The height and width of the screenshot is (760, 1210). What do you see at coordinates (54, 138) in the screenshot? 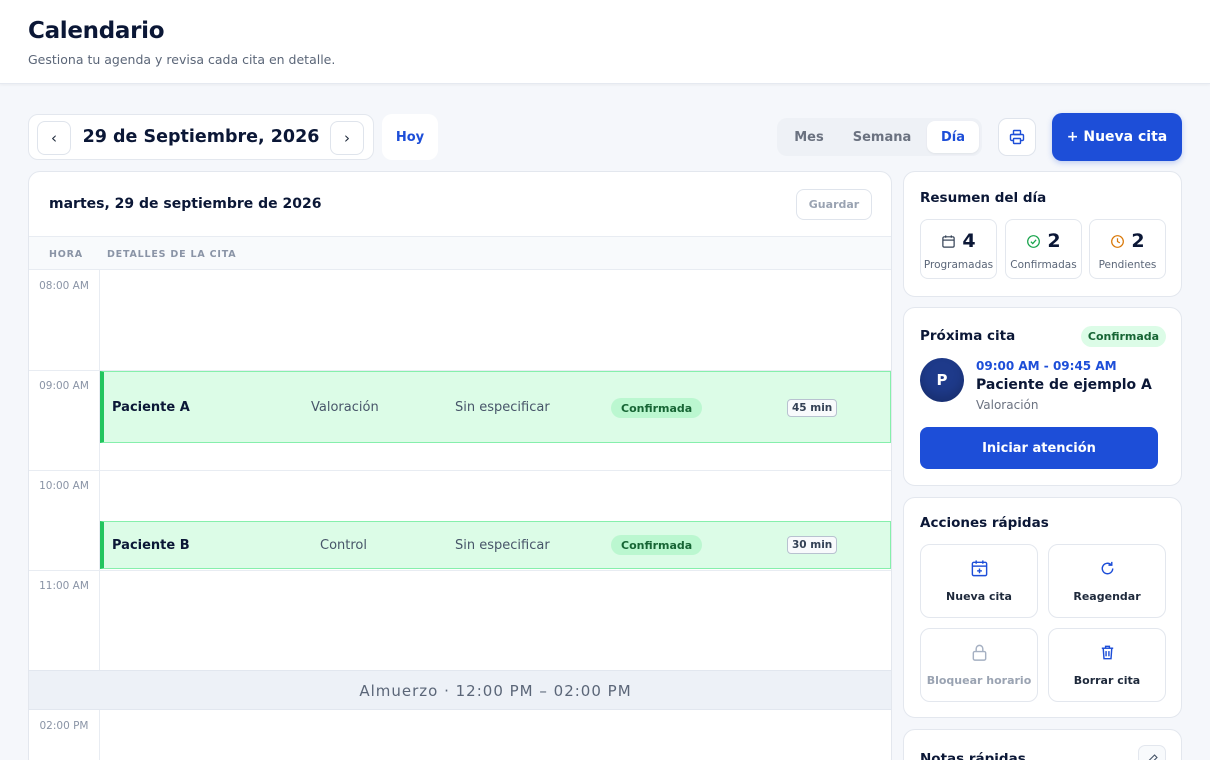
I see `previous-day-button: ‹` at bounding box center [54, 138].